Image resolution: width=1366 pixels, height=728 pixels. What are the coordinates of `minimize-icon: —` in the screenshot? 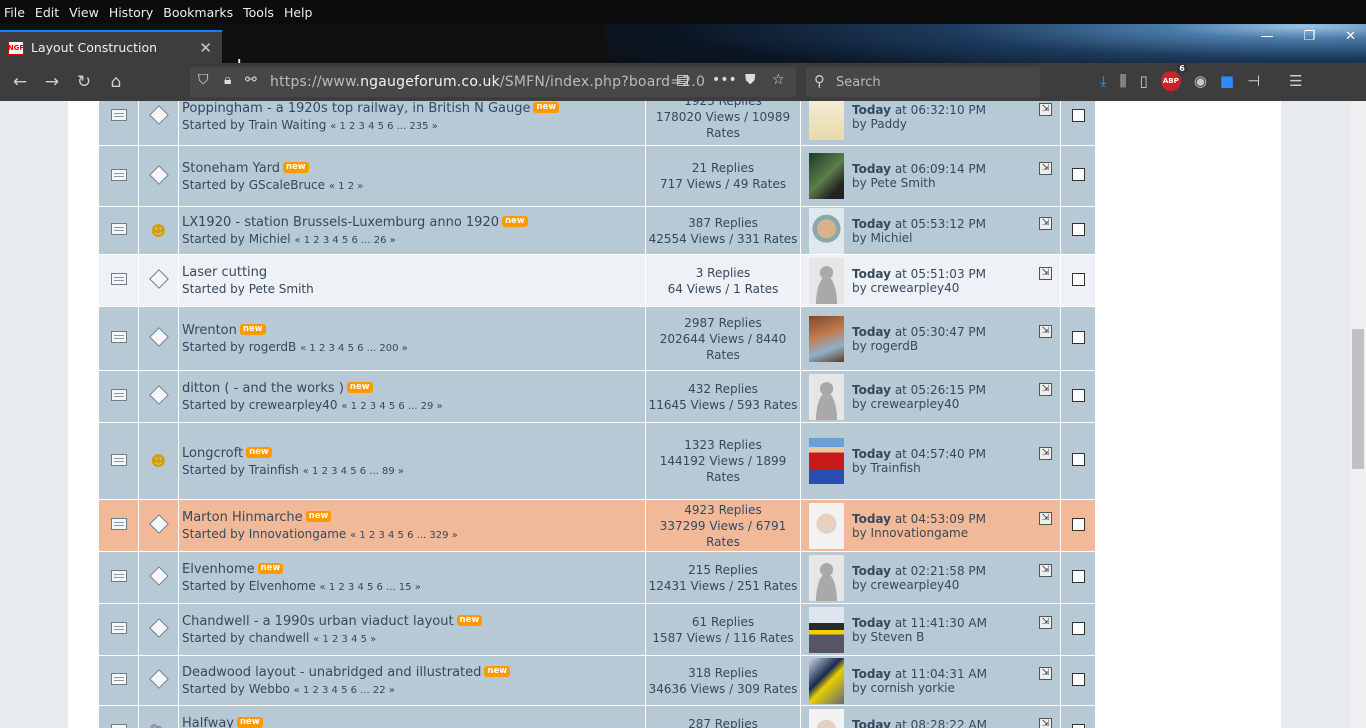 It's located at (1266, 36).